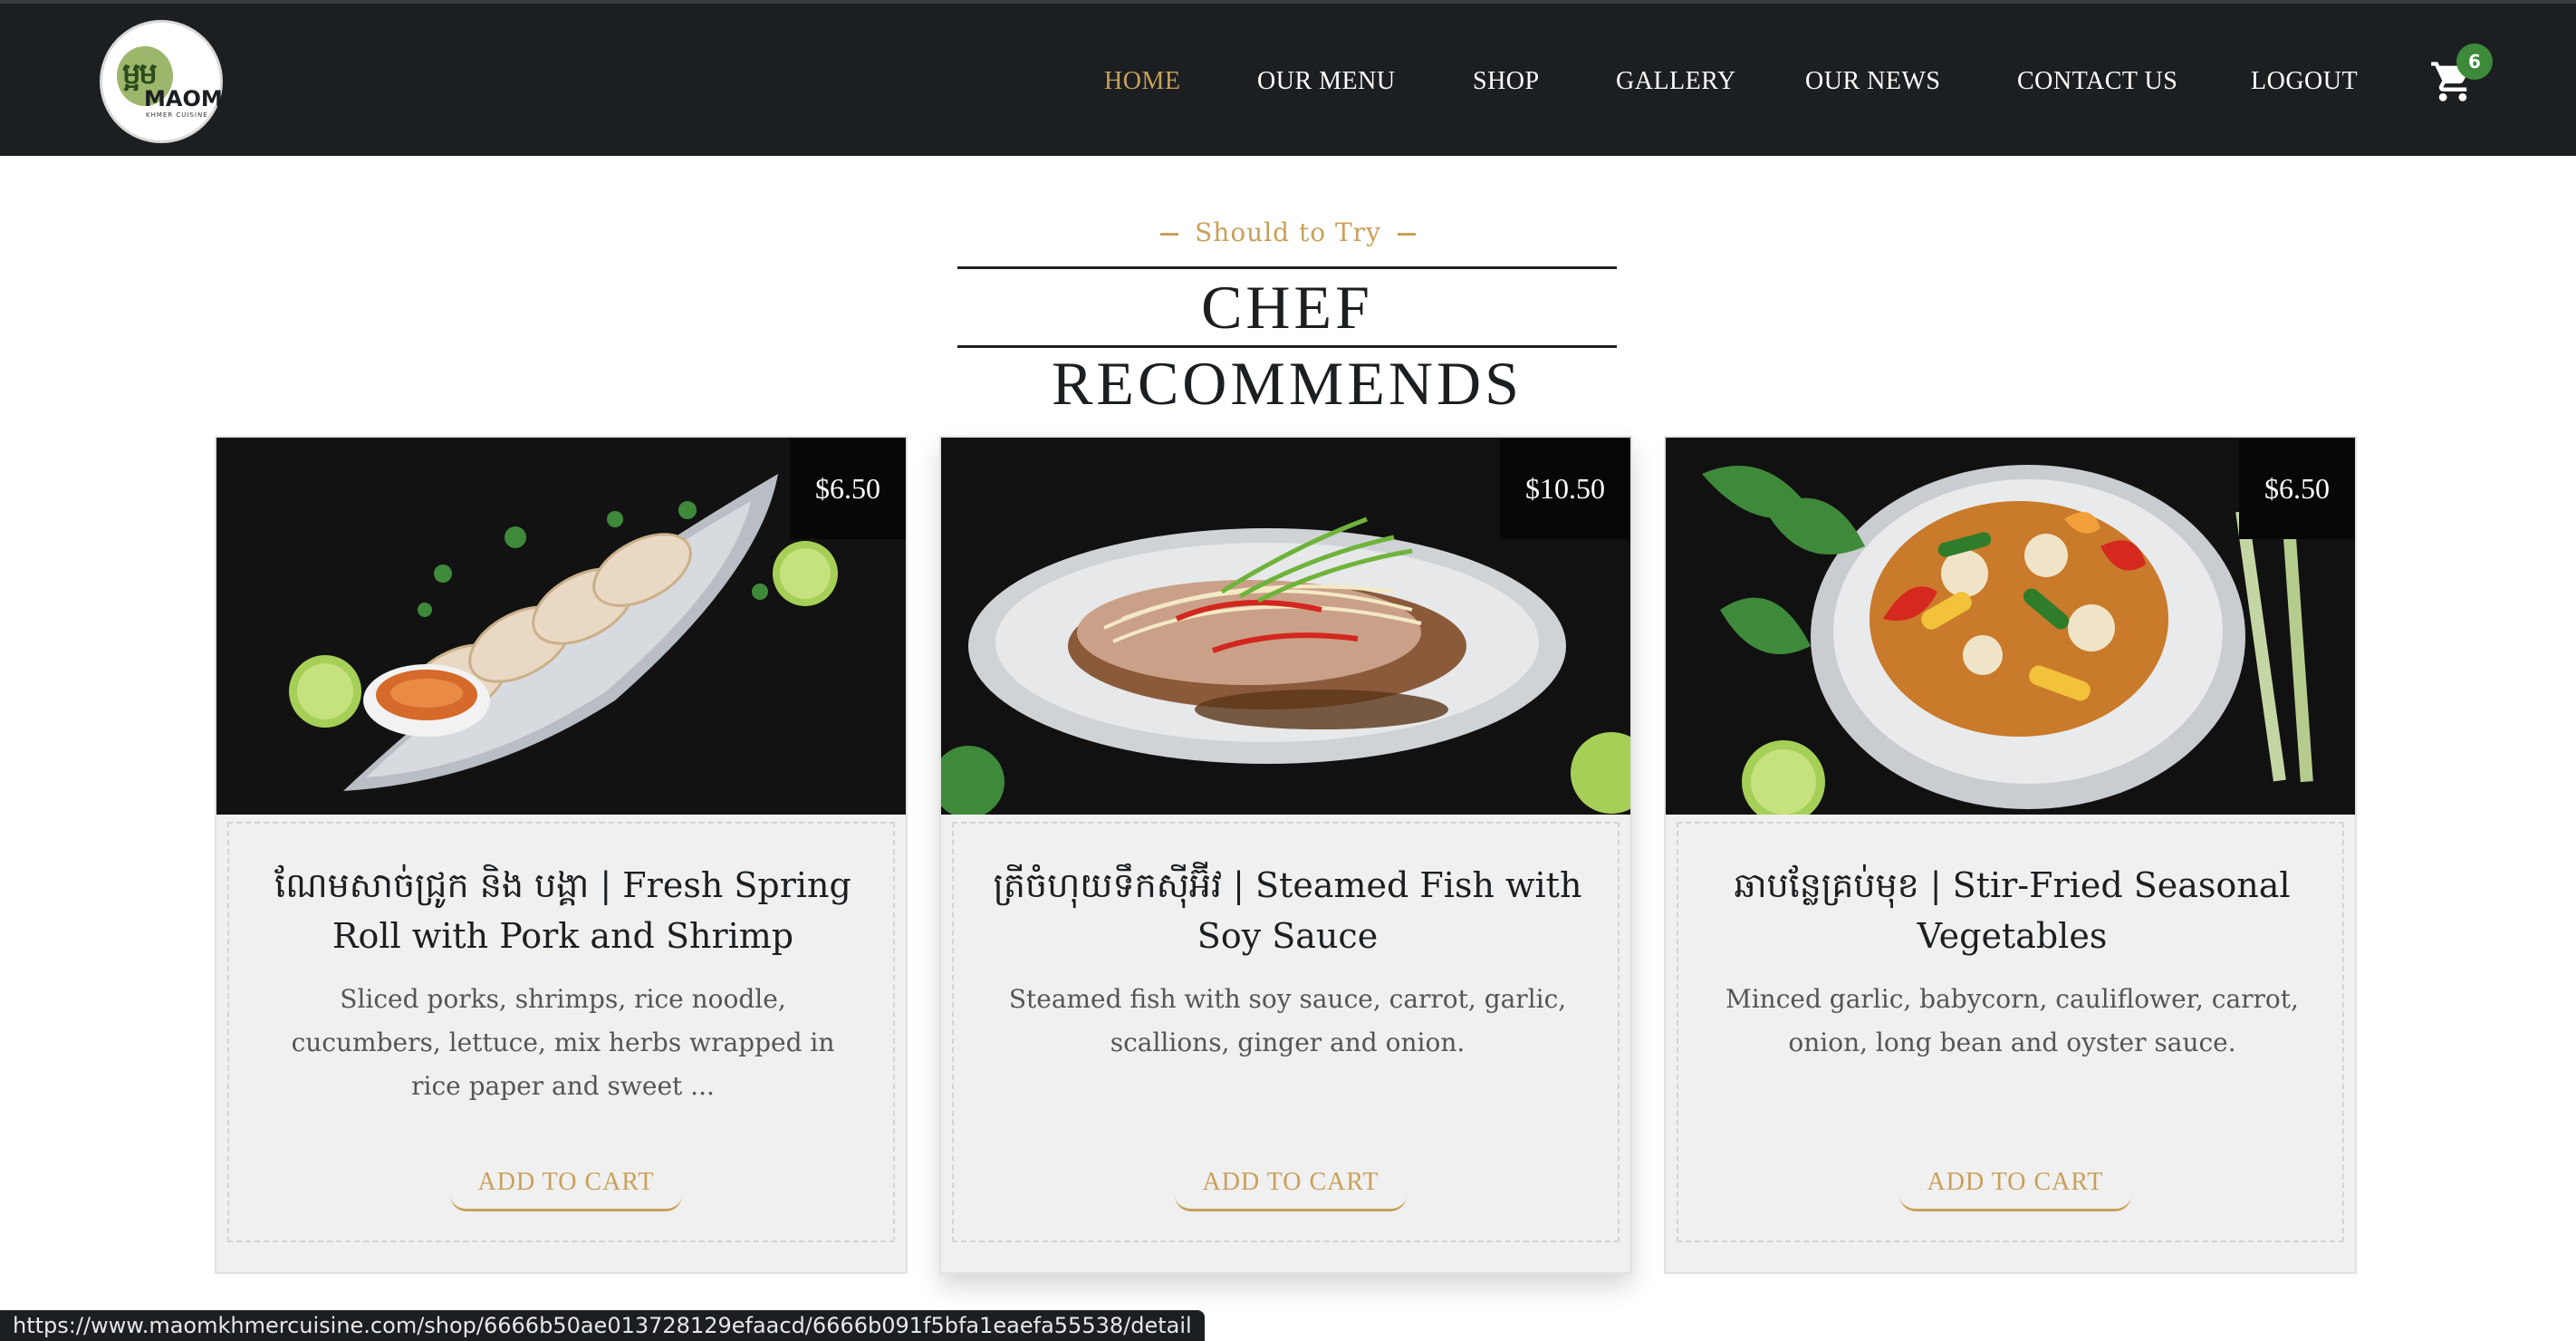 Image resolution: width=2576 pixels, height=1341 pixels. Describe the element at coordinates (1326, 82) in the screenshot. I see `nav-our-menu: OUR MENU` at that location.